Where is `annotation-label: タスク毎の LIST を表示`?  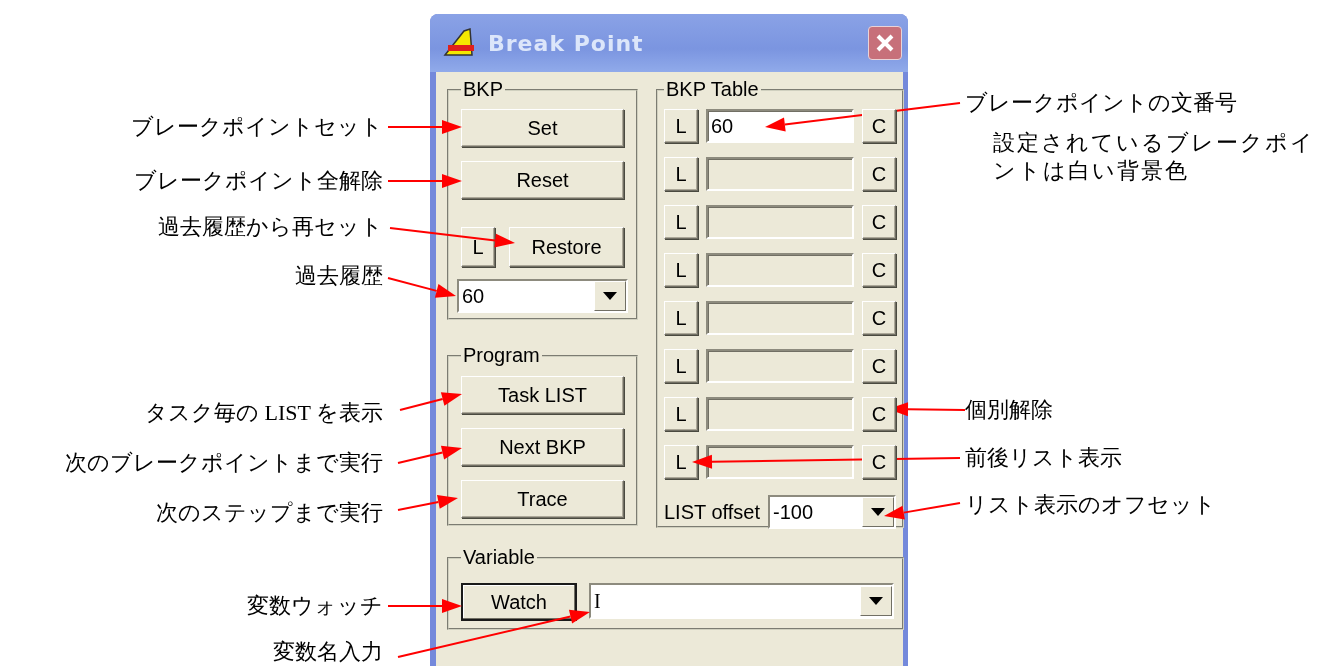 annotation-label: タスク毎の LIST を表示 is located at coordinates (263, 413).